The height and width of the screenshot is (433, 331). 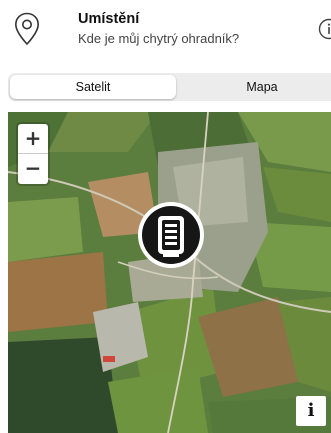 What do you see at coordinates (159, 38) in the screenshot?
I see `page-subtitle: Kde je můj chytrý ohradník?` at bounding box center [159, 38].